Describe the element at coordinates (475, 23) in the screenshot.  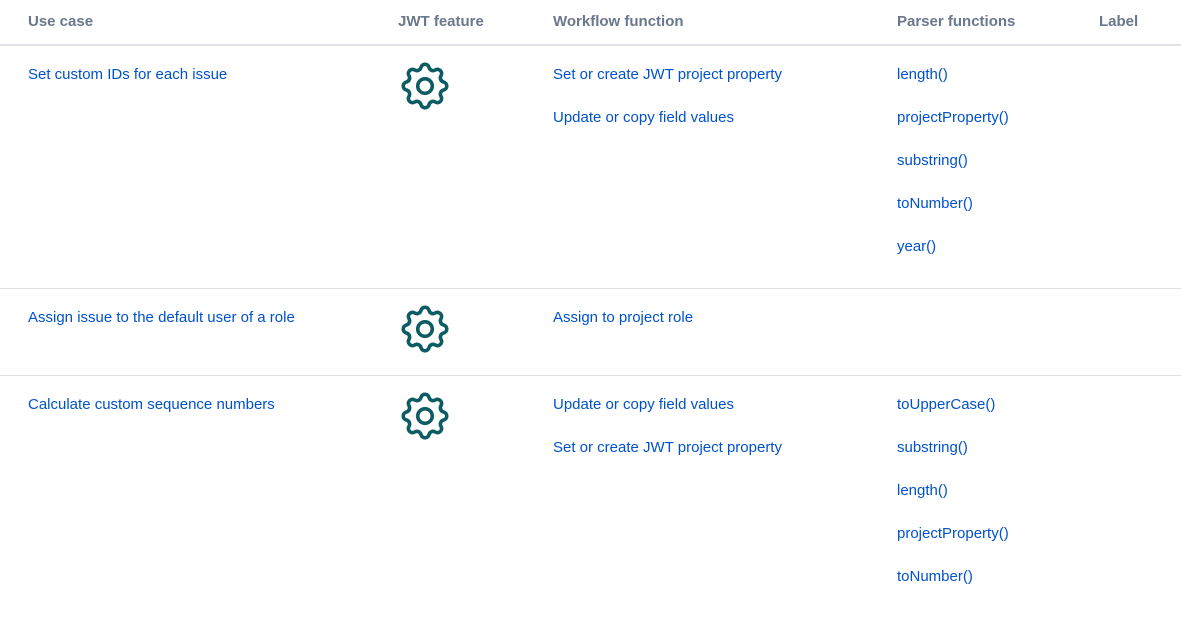
I see `header-jwt-feature: JWT feature` at that location.